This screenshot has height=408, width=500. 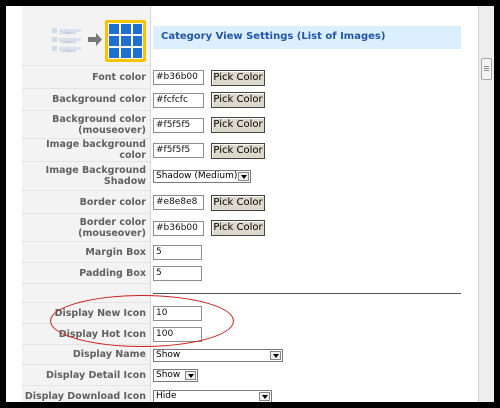 I want to click on field-label: Border color (mouseover), so click(x=112, y=227).